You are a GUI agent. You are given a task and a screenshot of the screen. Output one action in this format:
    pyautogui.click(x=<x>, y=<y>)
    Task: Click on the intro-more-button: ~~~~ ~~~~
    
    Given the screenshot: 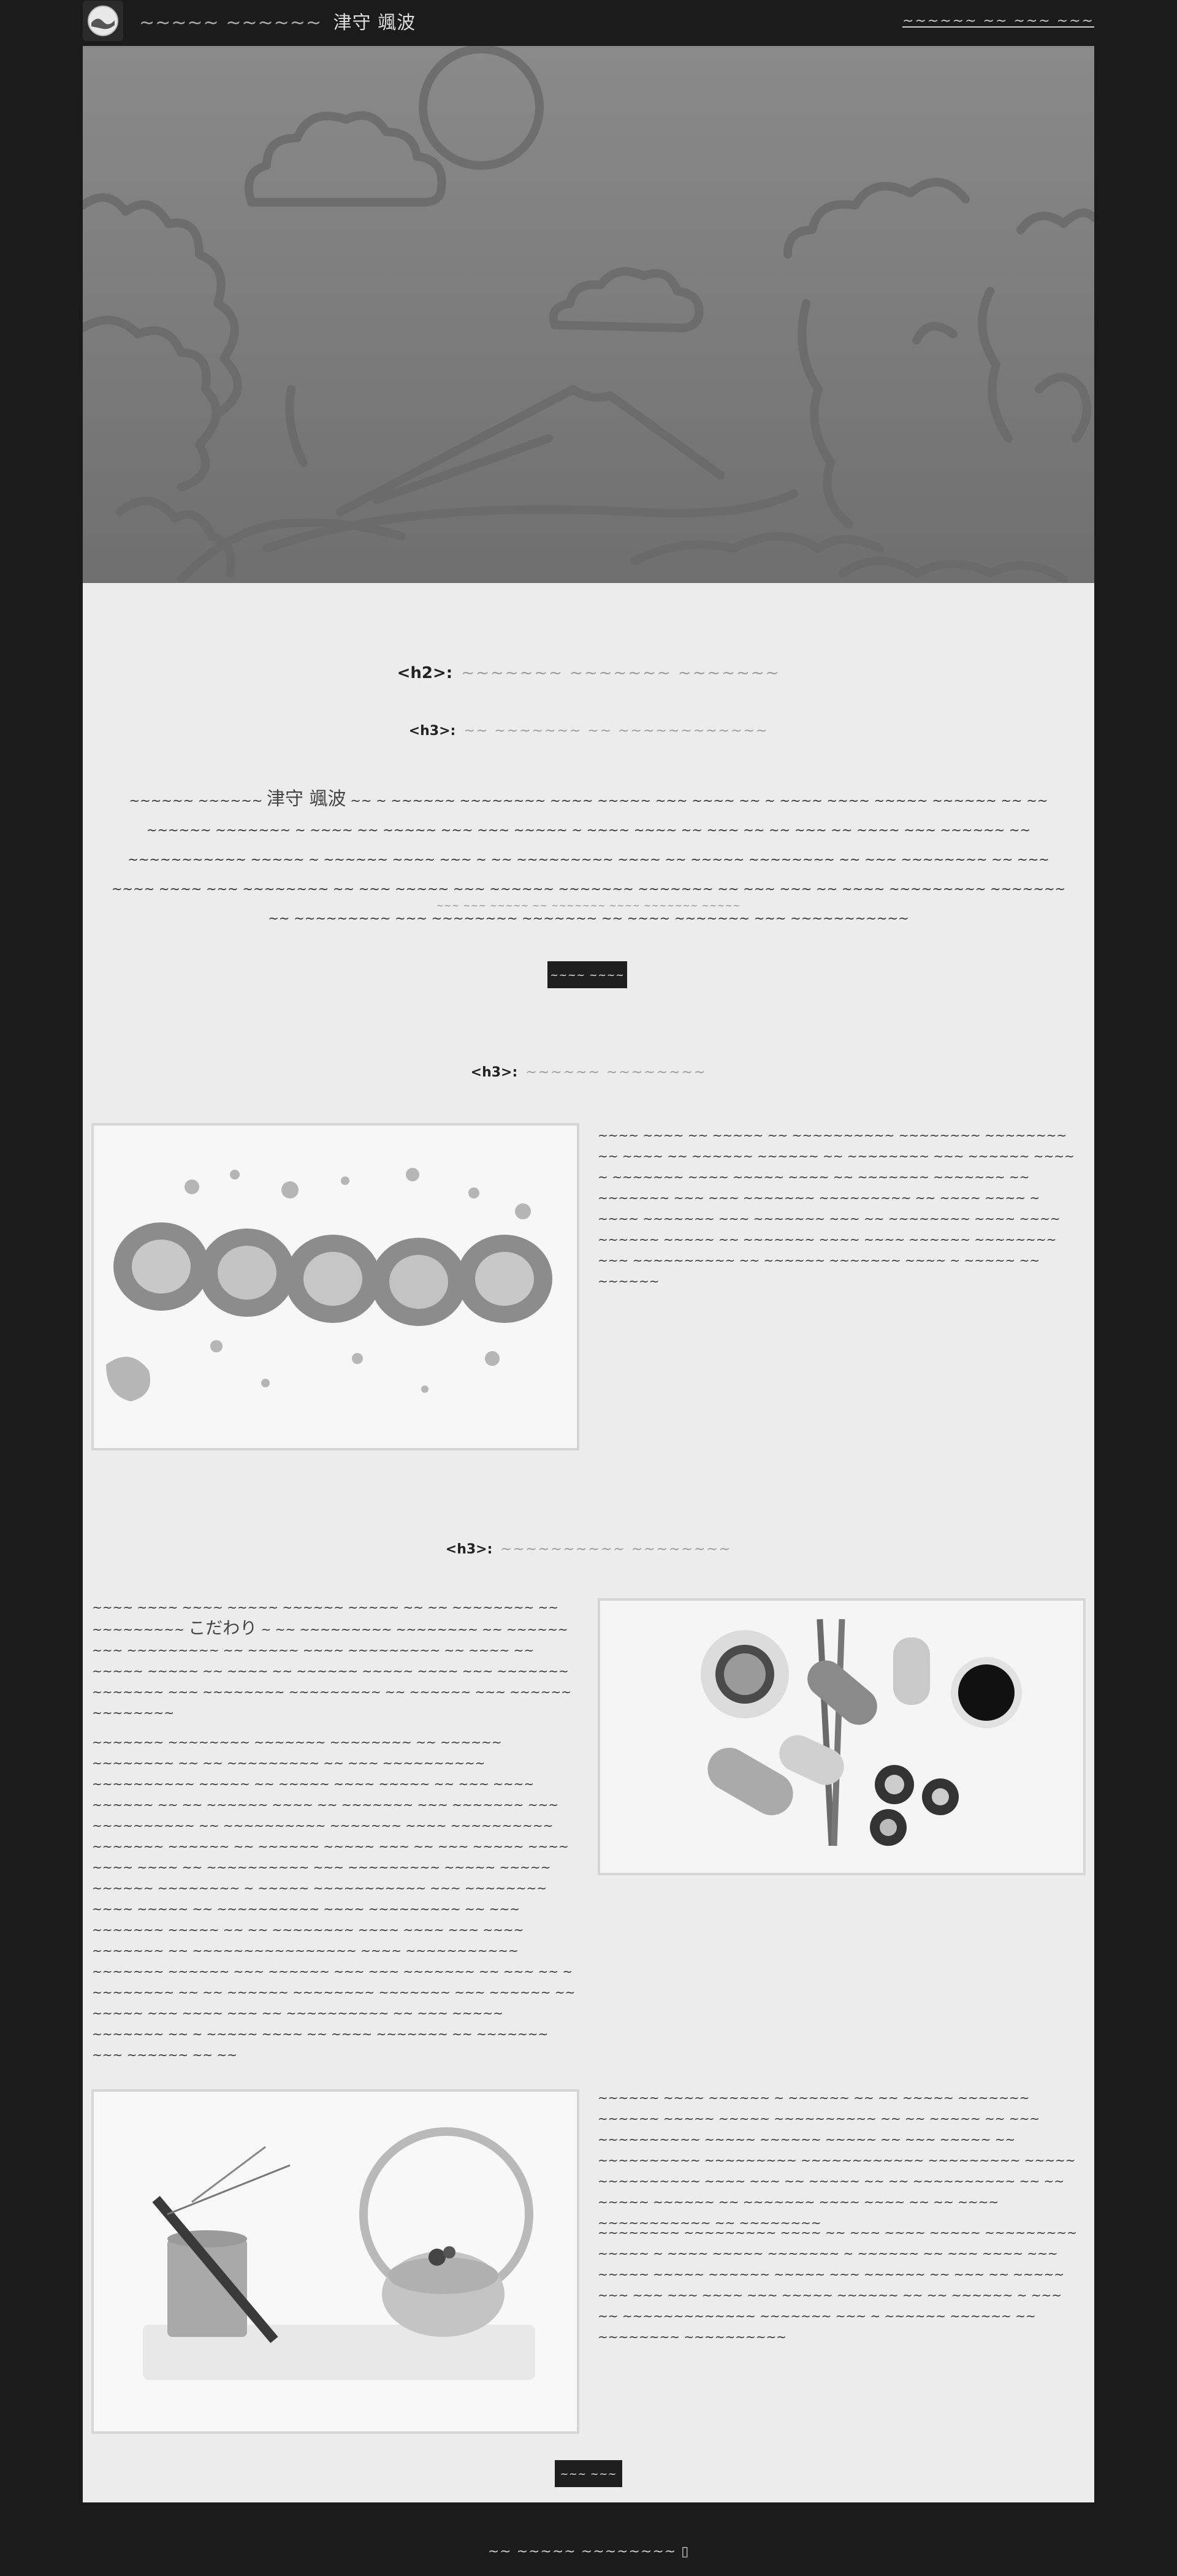 What is the action you would take?
    pyautogui.click(x=587, y=974)
    